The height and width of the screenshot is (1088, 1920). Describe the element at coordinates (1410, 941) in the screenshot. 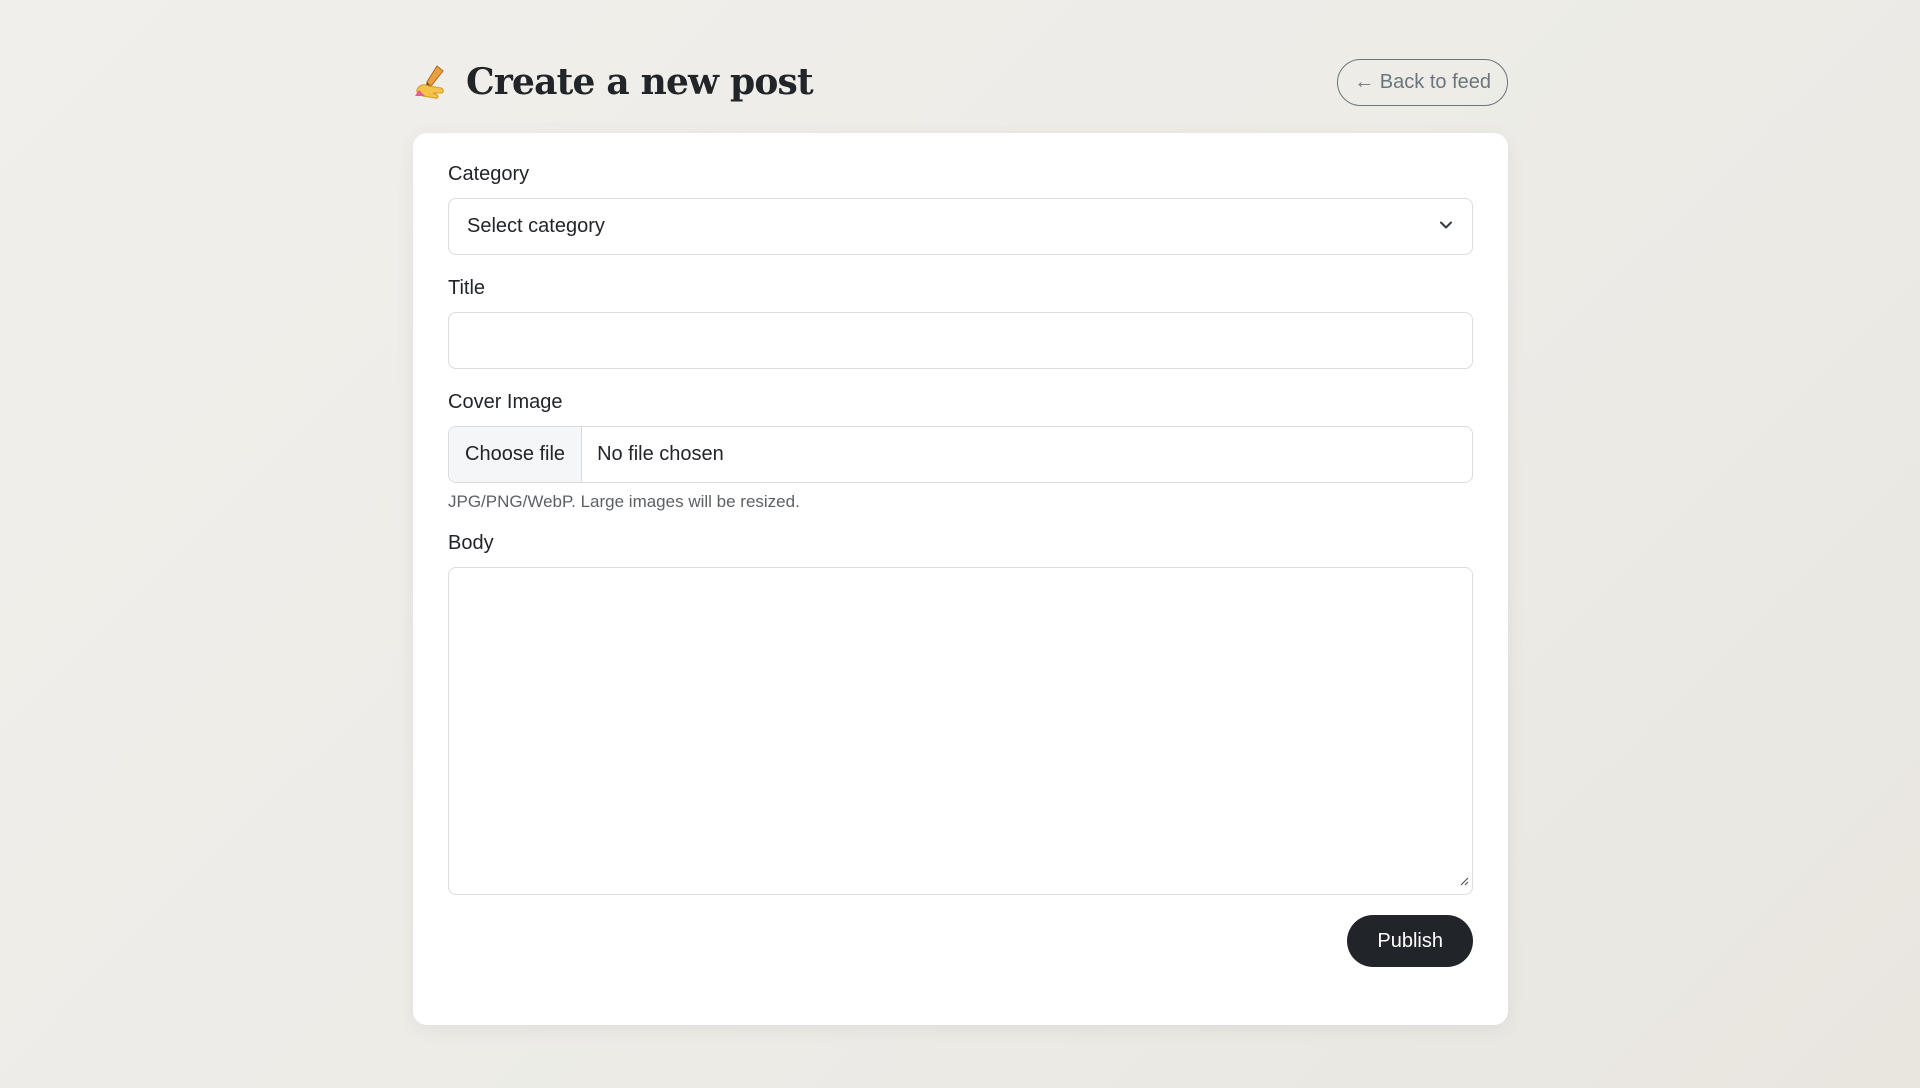

I see `publish-button: Publish` at that location.